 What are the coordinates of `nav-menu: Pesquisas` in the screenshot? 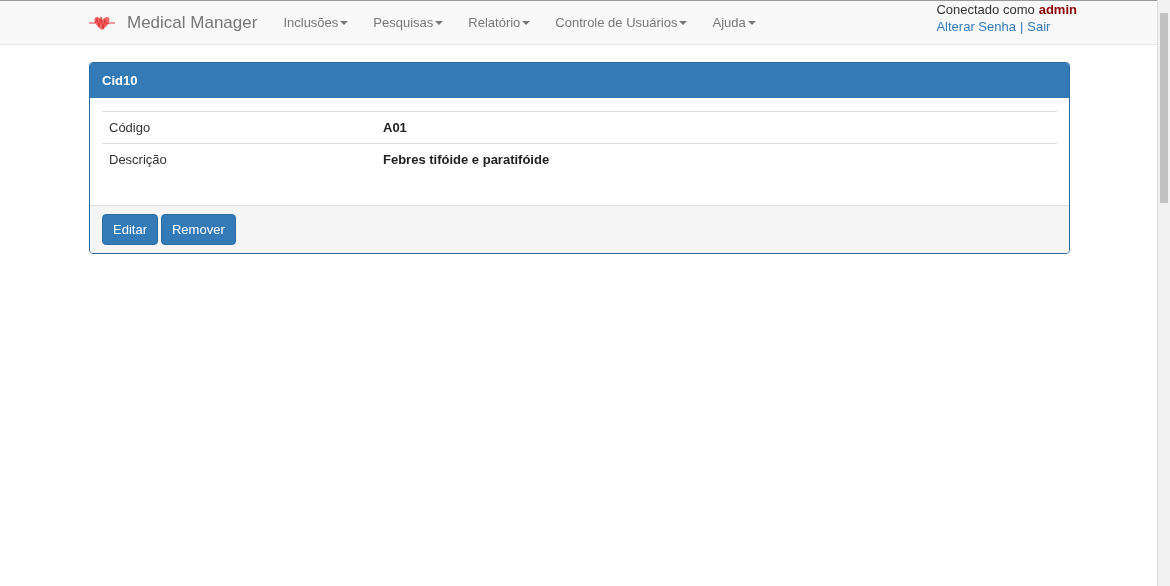 It's located at (408, 22).